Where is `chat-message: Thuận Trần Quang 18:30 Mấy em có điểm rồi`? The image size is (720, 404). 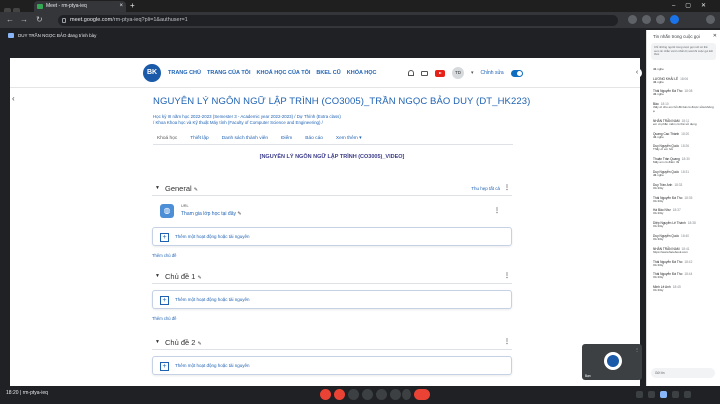
chat-message: Thuận Trần Quang 18:30 Mấy em có điểm rồi is located at coordinates (683, 161).